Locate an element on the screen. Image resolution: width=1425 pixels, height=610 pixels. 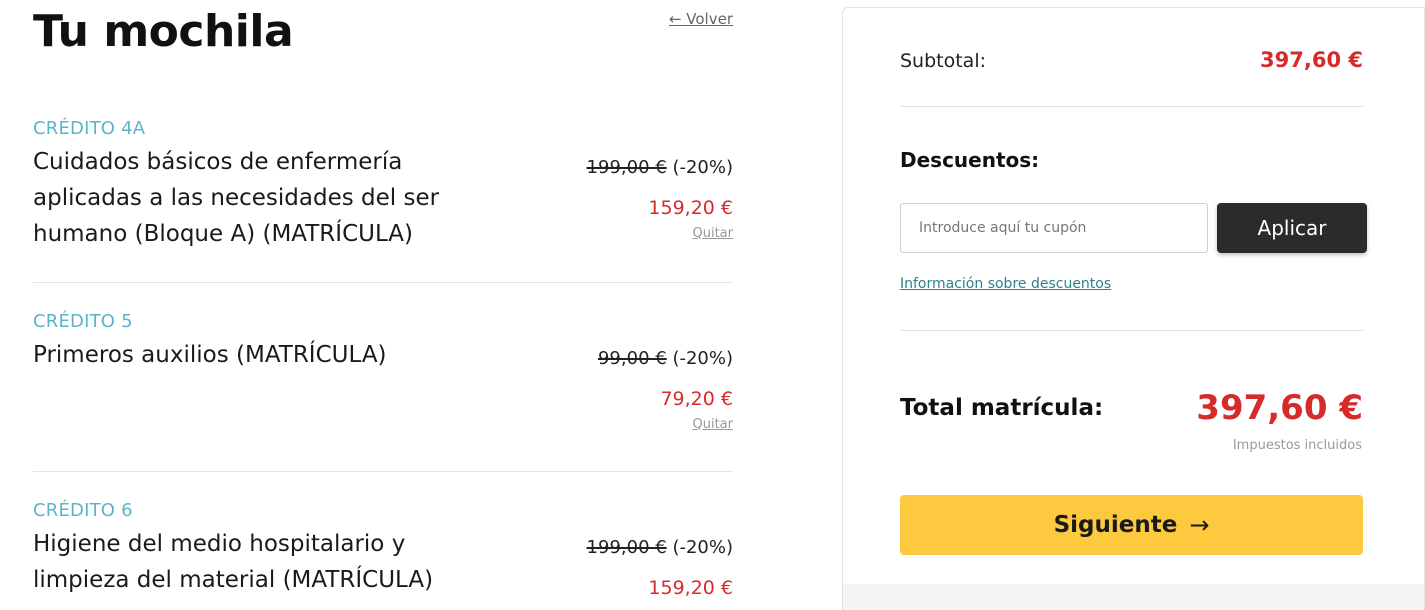
coupon-input is located at coordinates (1054, 228).